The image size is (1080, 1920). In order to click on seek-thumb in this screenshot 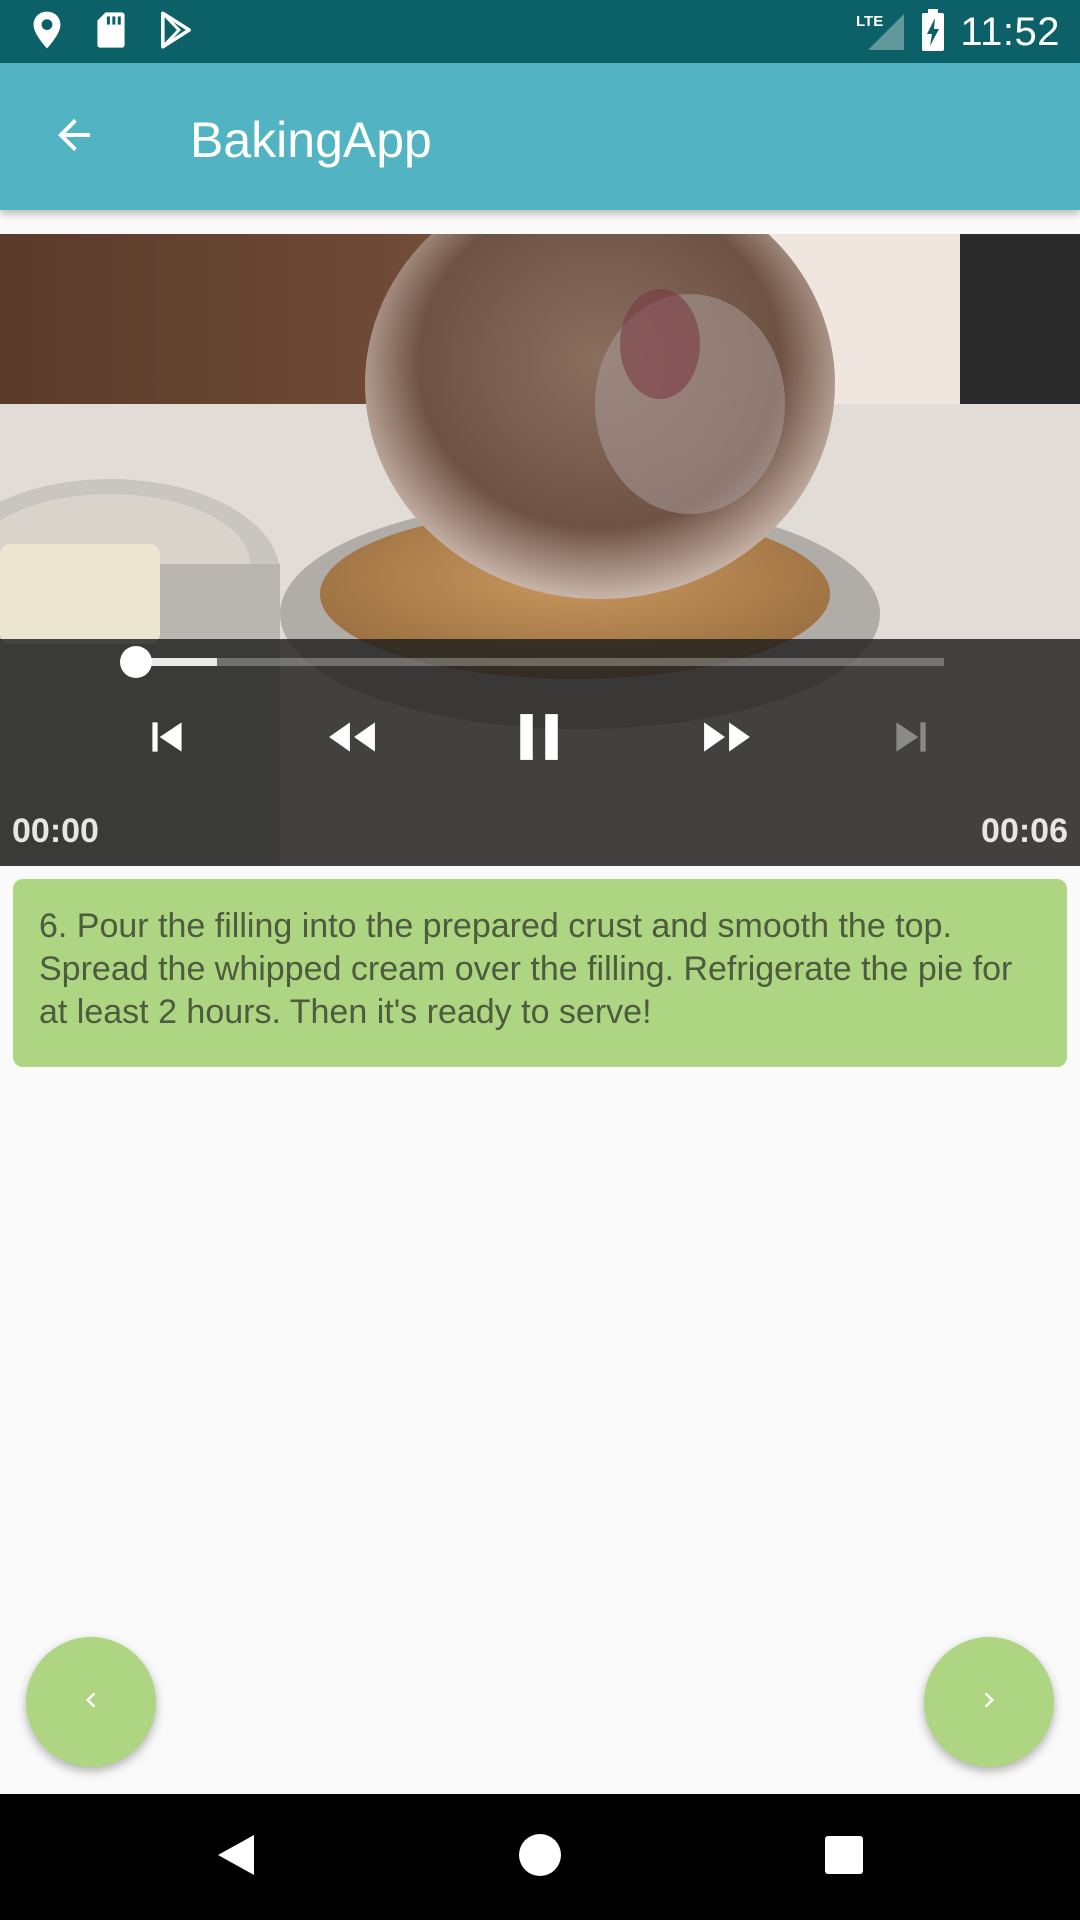, I will do `click(136, 662)`.